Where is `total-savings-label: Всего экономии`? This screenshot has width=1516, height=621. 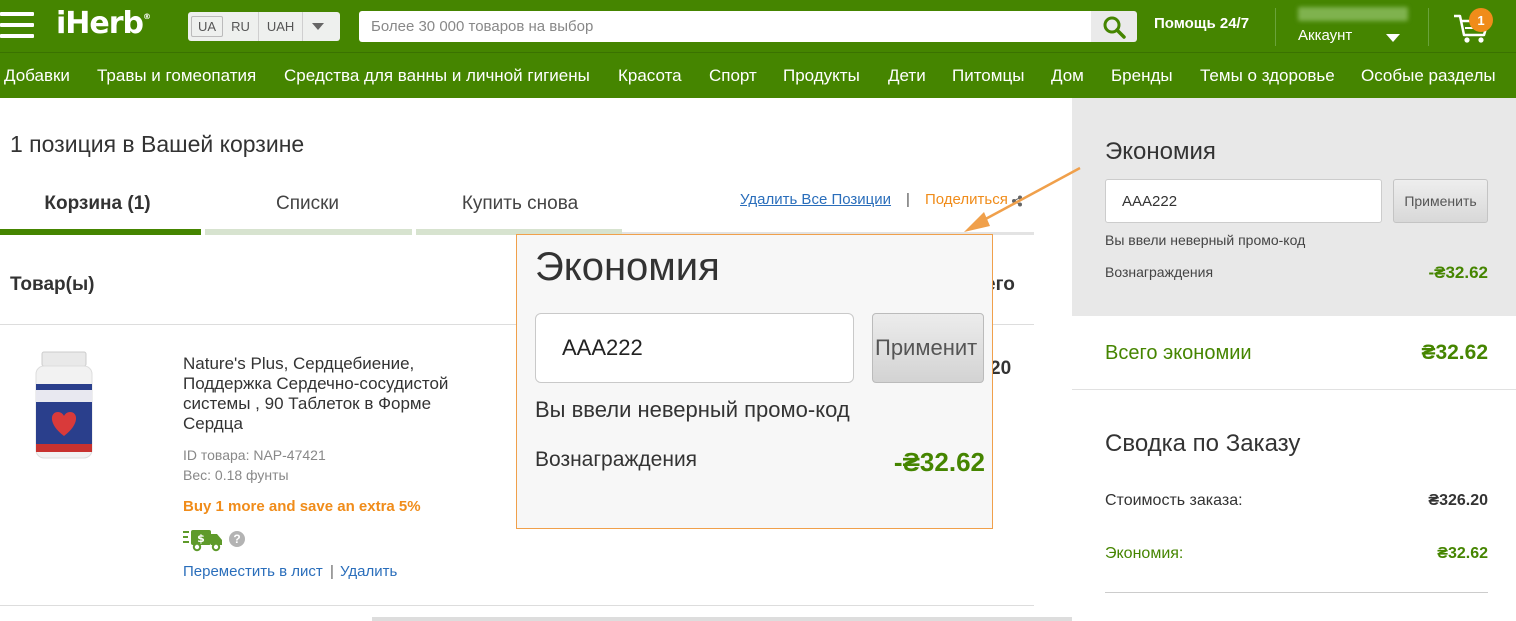 total-savings-label: Всего экономии is located at coordinates (1178, 353).